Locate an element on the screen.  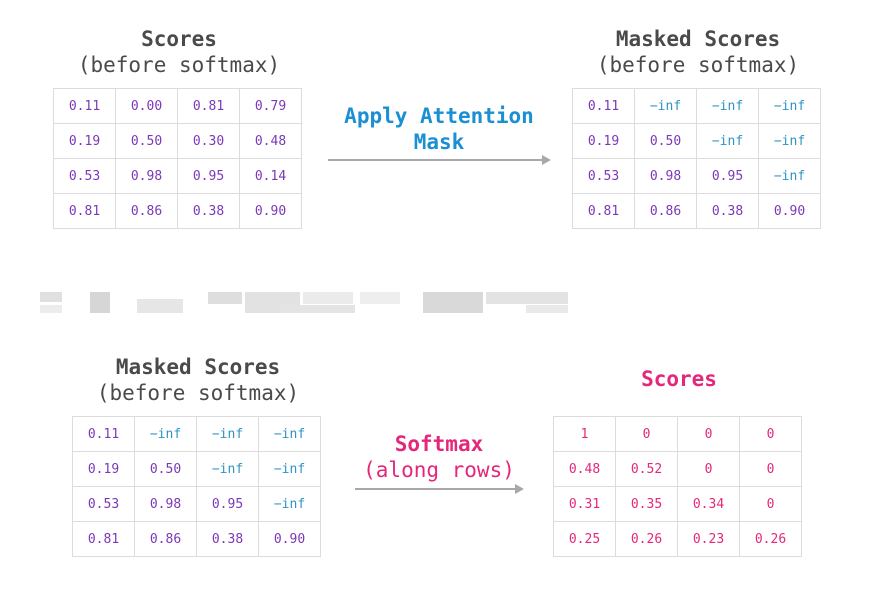
bottom-operation-line1: Softmax is located at coordinates (439, 444).